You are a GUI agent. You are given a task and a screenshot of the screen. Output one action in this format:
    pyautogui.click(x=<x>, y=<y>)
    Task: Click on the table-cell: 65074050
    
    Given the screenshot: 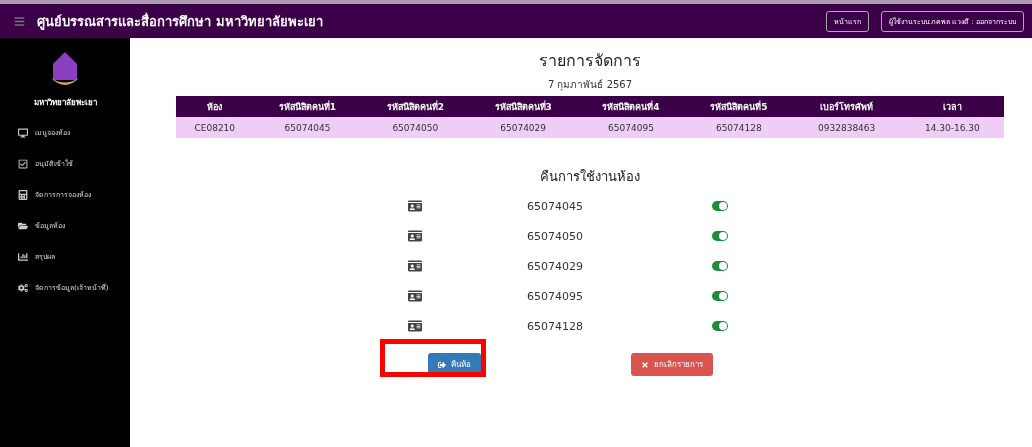 What is the action you would take?
    pyautogui.click(x=415, y=127)
    